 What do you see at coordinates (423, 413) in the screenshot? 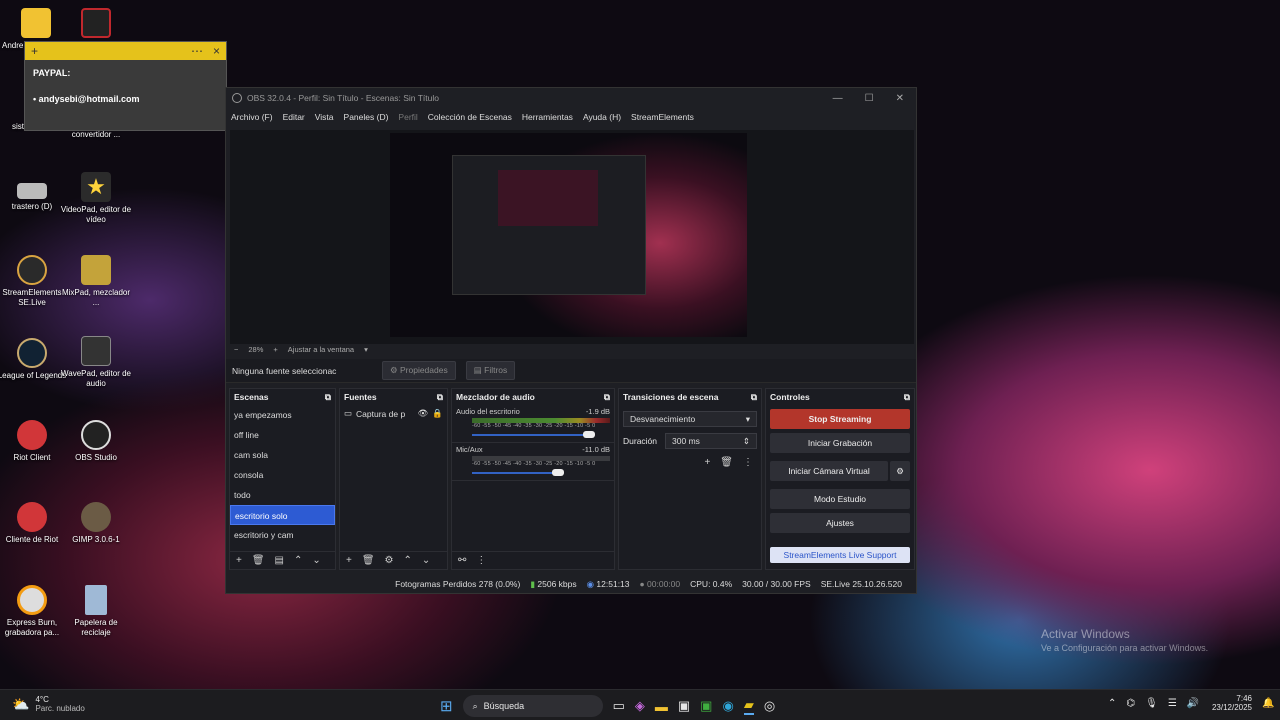
I see `eye-icon: 👁` at bounding box center [423, 413].